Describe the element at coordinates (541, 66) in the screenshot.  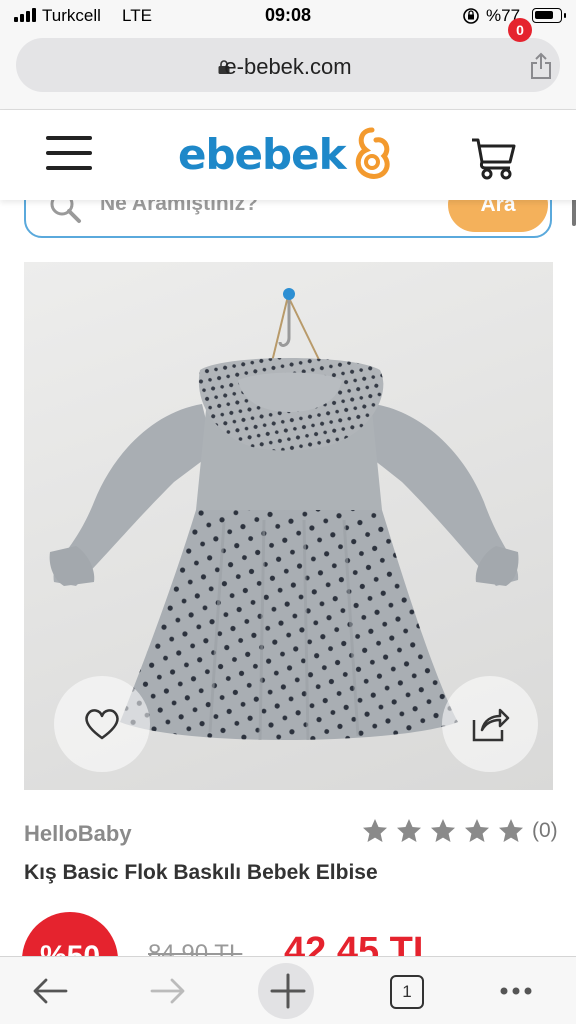
I see `share-page-icon` at that location.